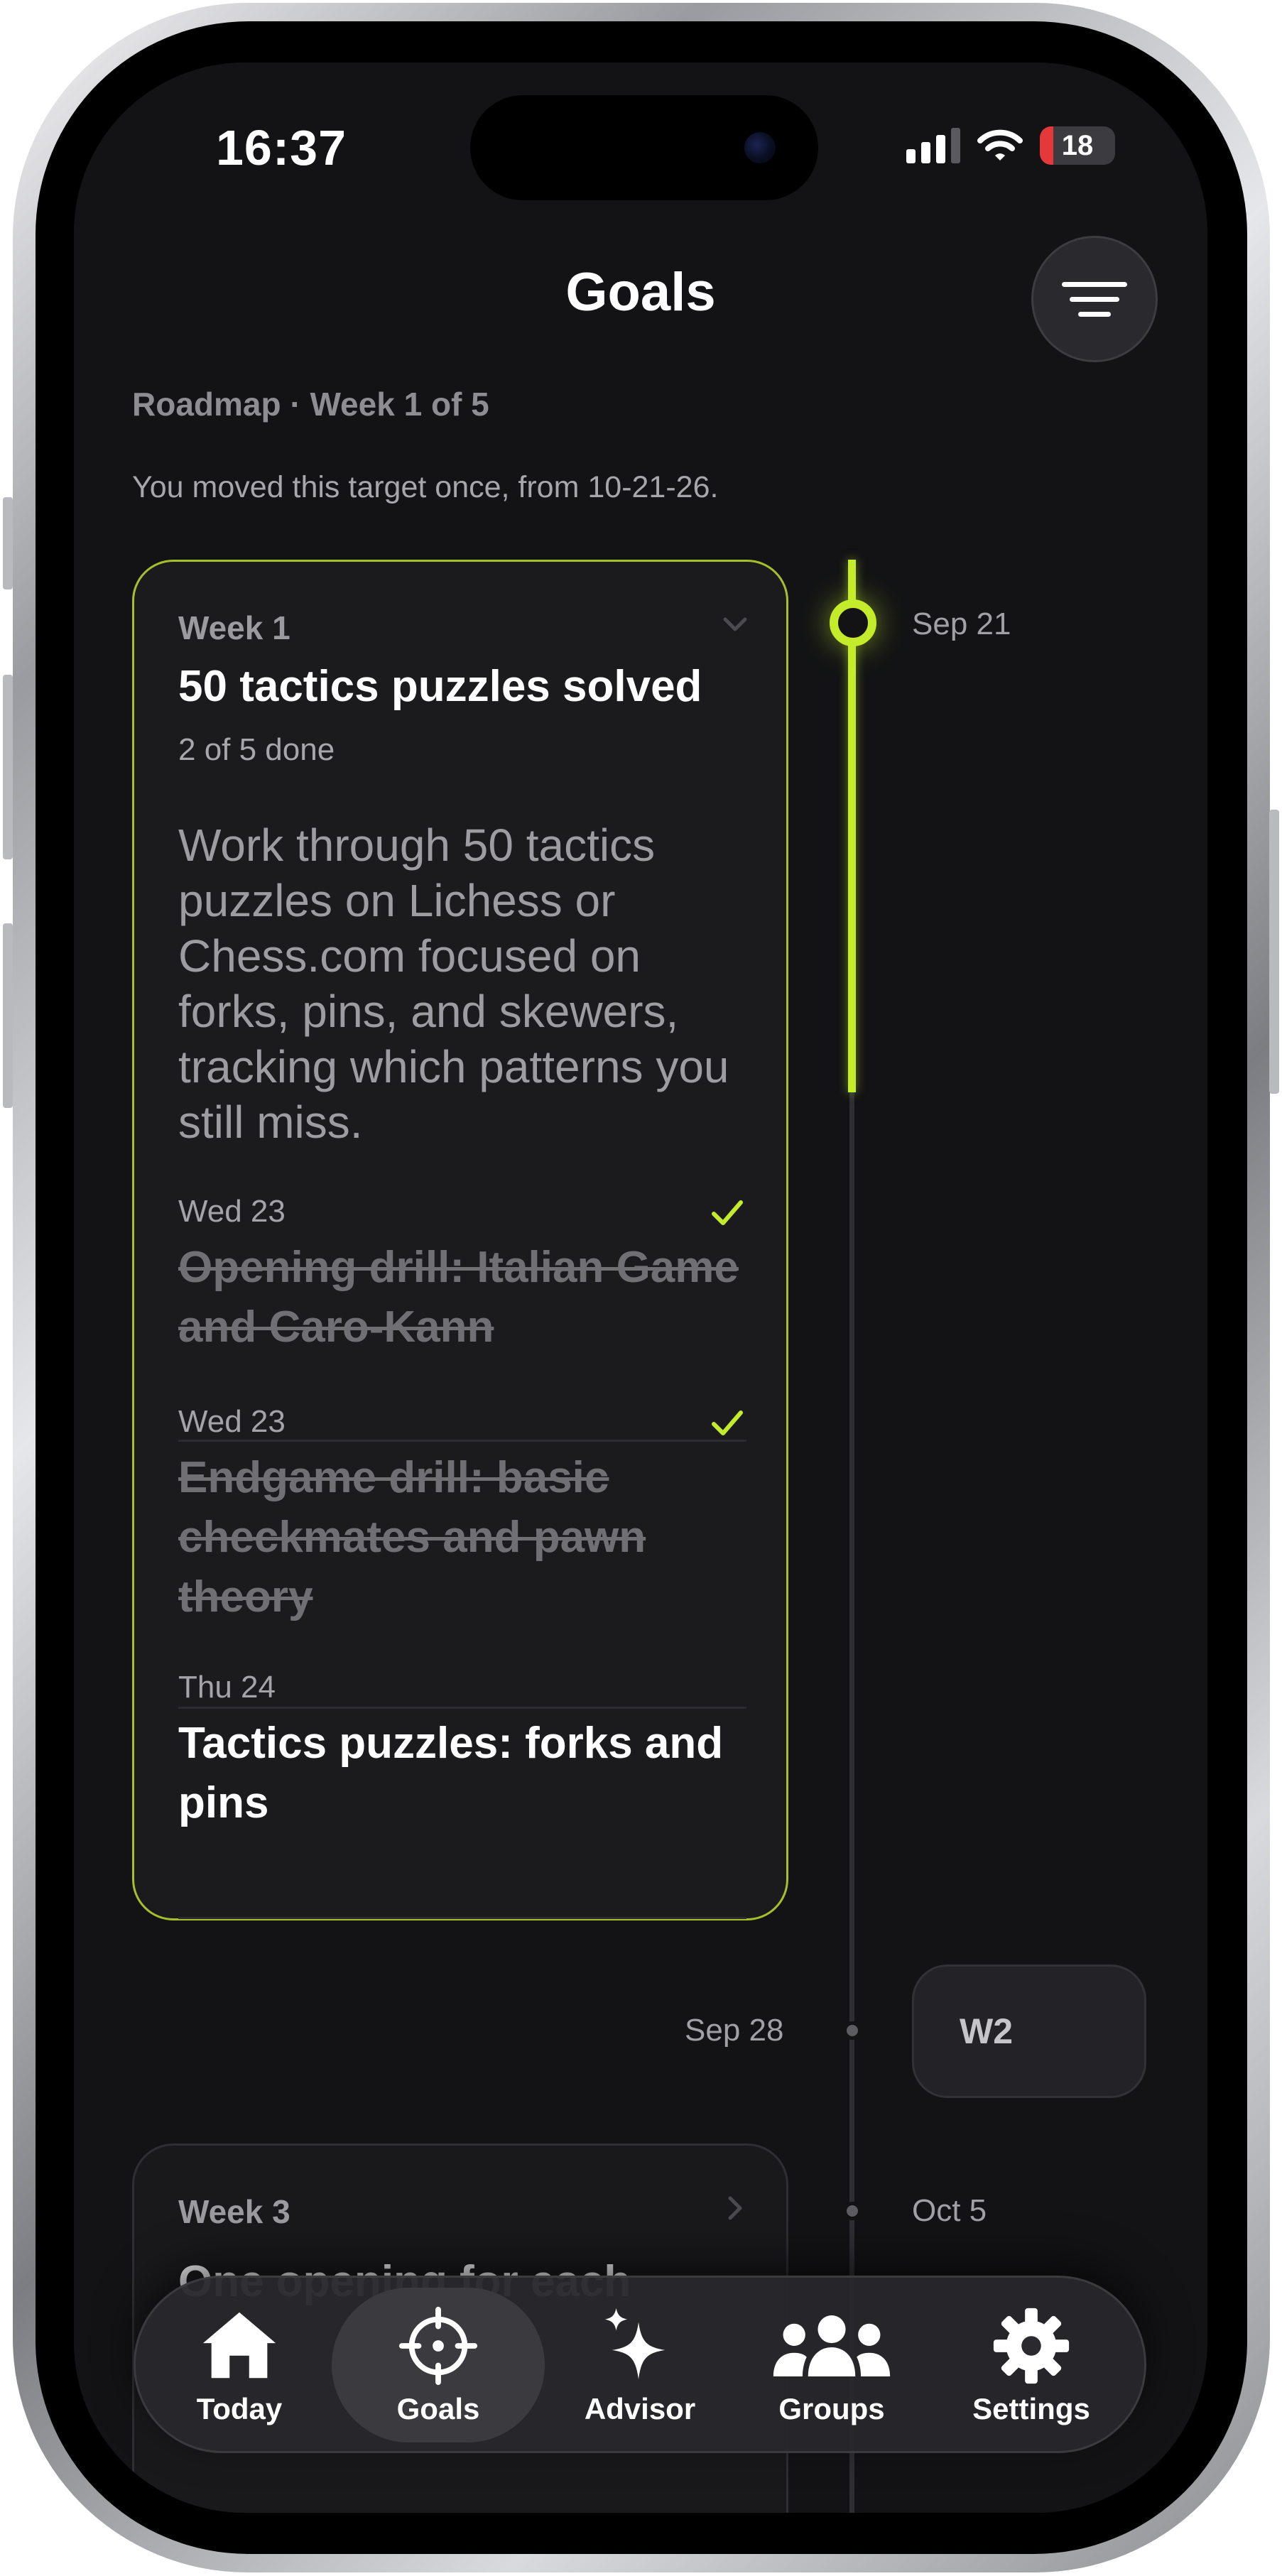 This screenshot has width=1282, height=2576. Describe the element at coordinates (1274, 952) in the screenshot. I see `power-button` at that location.